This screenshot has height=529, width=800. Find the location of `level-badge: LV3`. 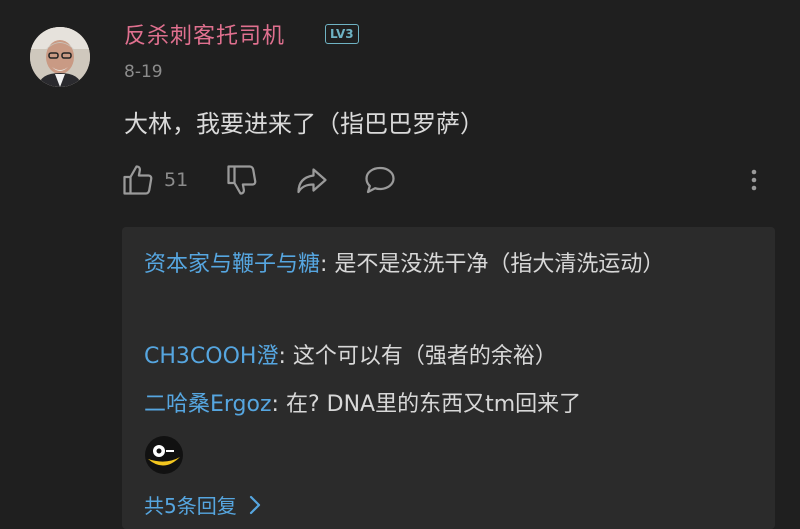

level-badge: LV3 is located at coordinates (342, 34).